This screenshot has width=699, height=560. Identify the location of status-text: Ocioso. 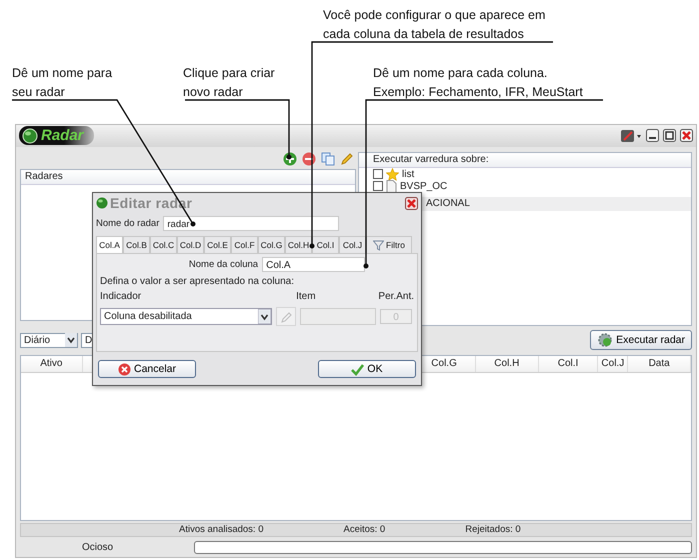
(97, 547).